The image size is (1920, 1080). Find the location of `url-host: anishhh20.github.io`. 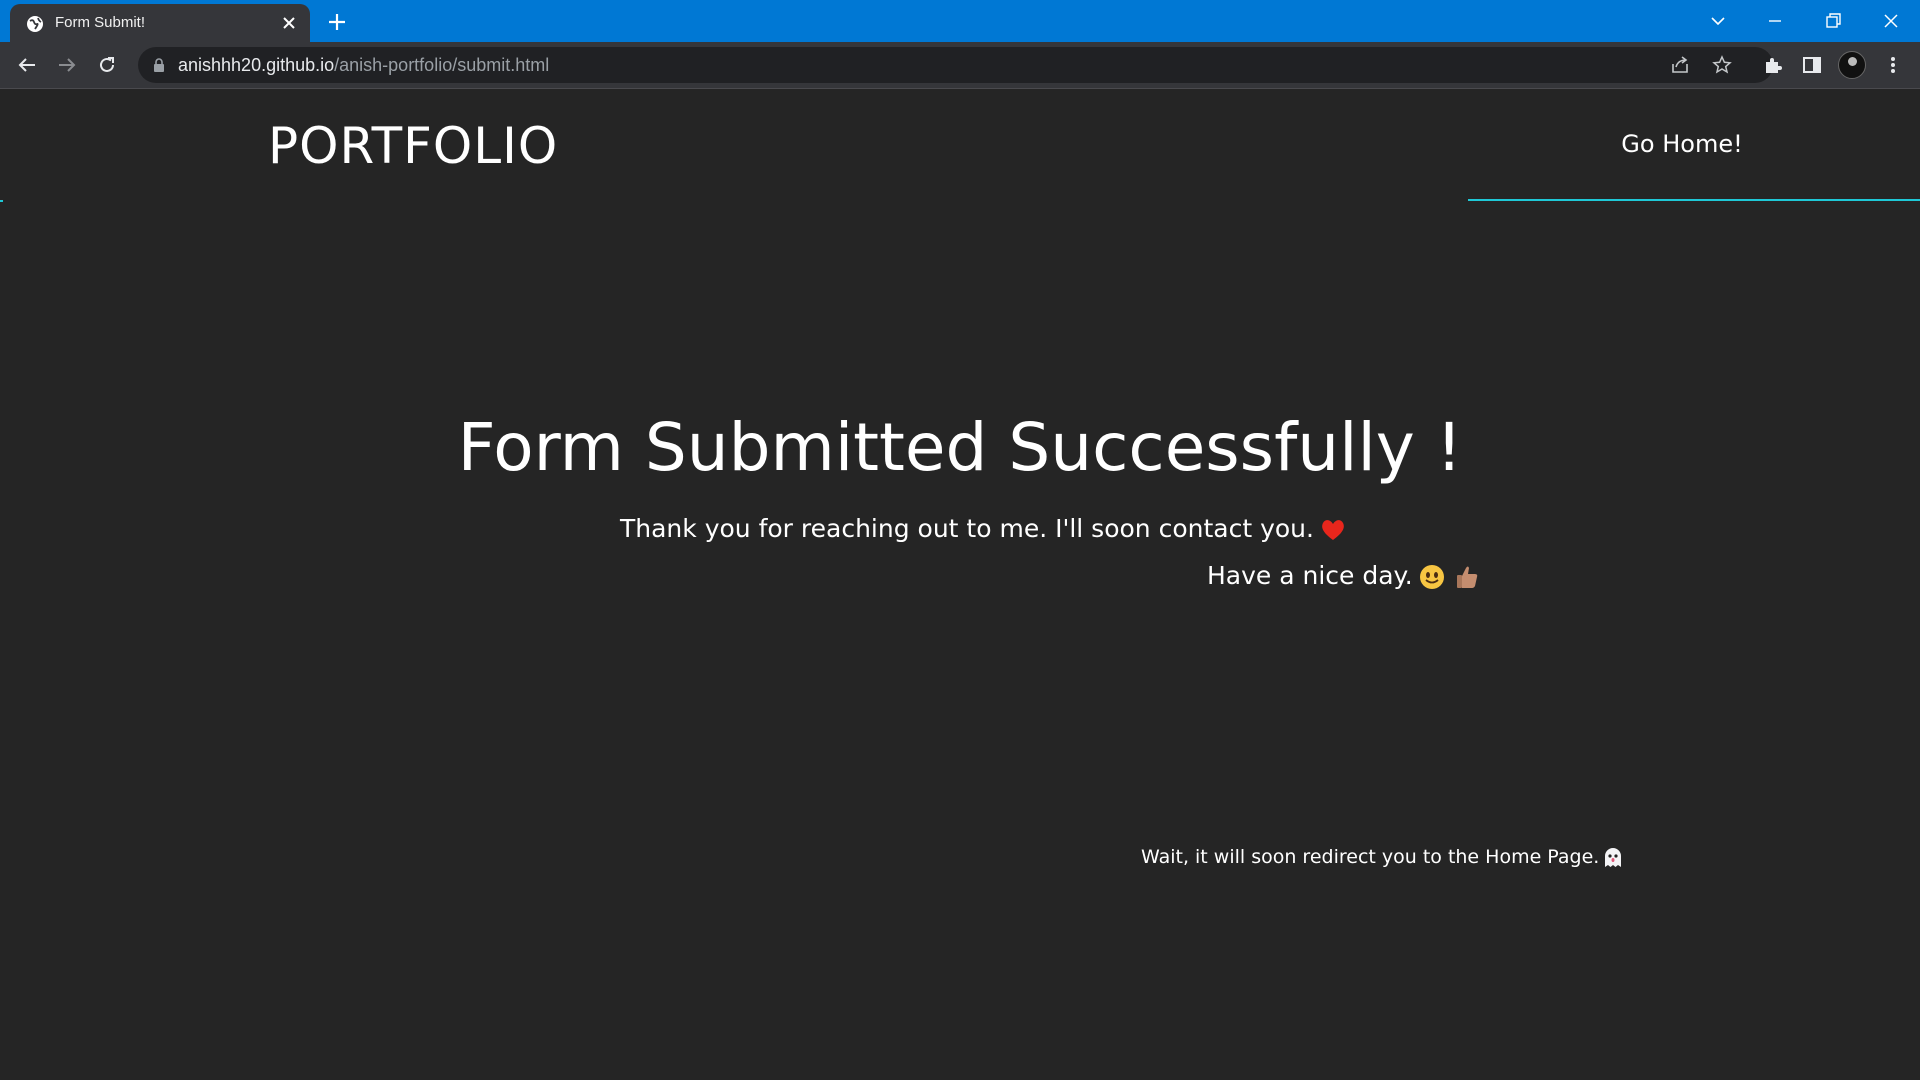

url-host: anishhh20.github.io is located at coordinates (256, 65).